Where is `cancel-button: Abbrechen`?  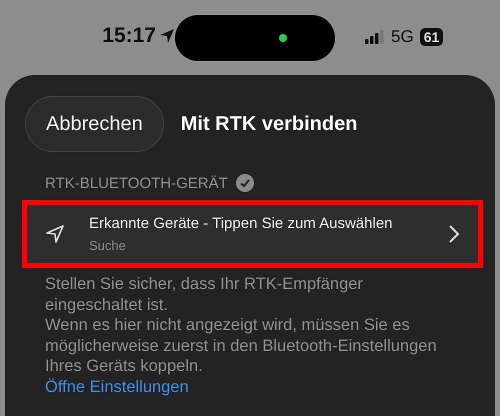 cancel-button: Abbrechen is located at coordinates (94, 124).